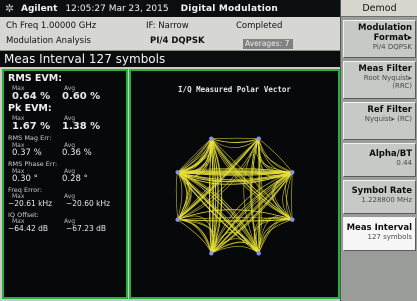  What do you see at coordinates (229, 8) in the screenshot?
I see `mode-label: Digital Modulation` at bounding box center [229, 8].